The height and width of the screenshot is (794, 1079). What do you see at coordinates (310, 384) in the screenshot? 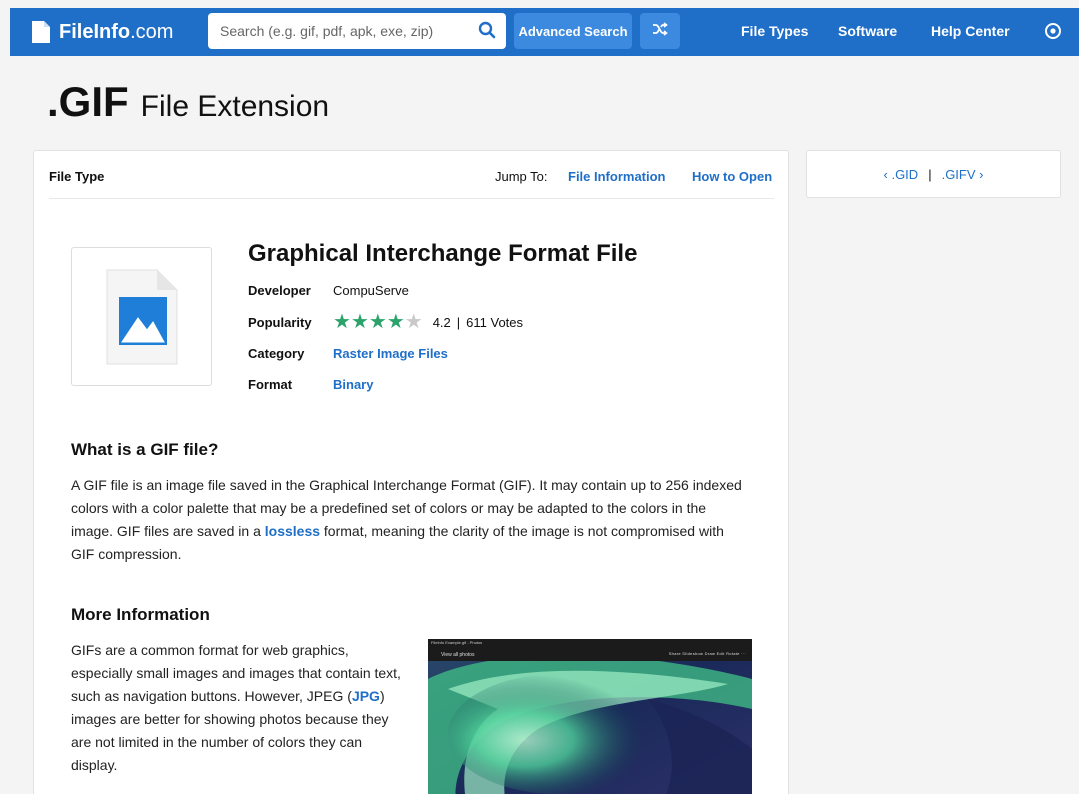
I see `format-row: Format Binary` at bounding box center [310, 384].